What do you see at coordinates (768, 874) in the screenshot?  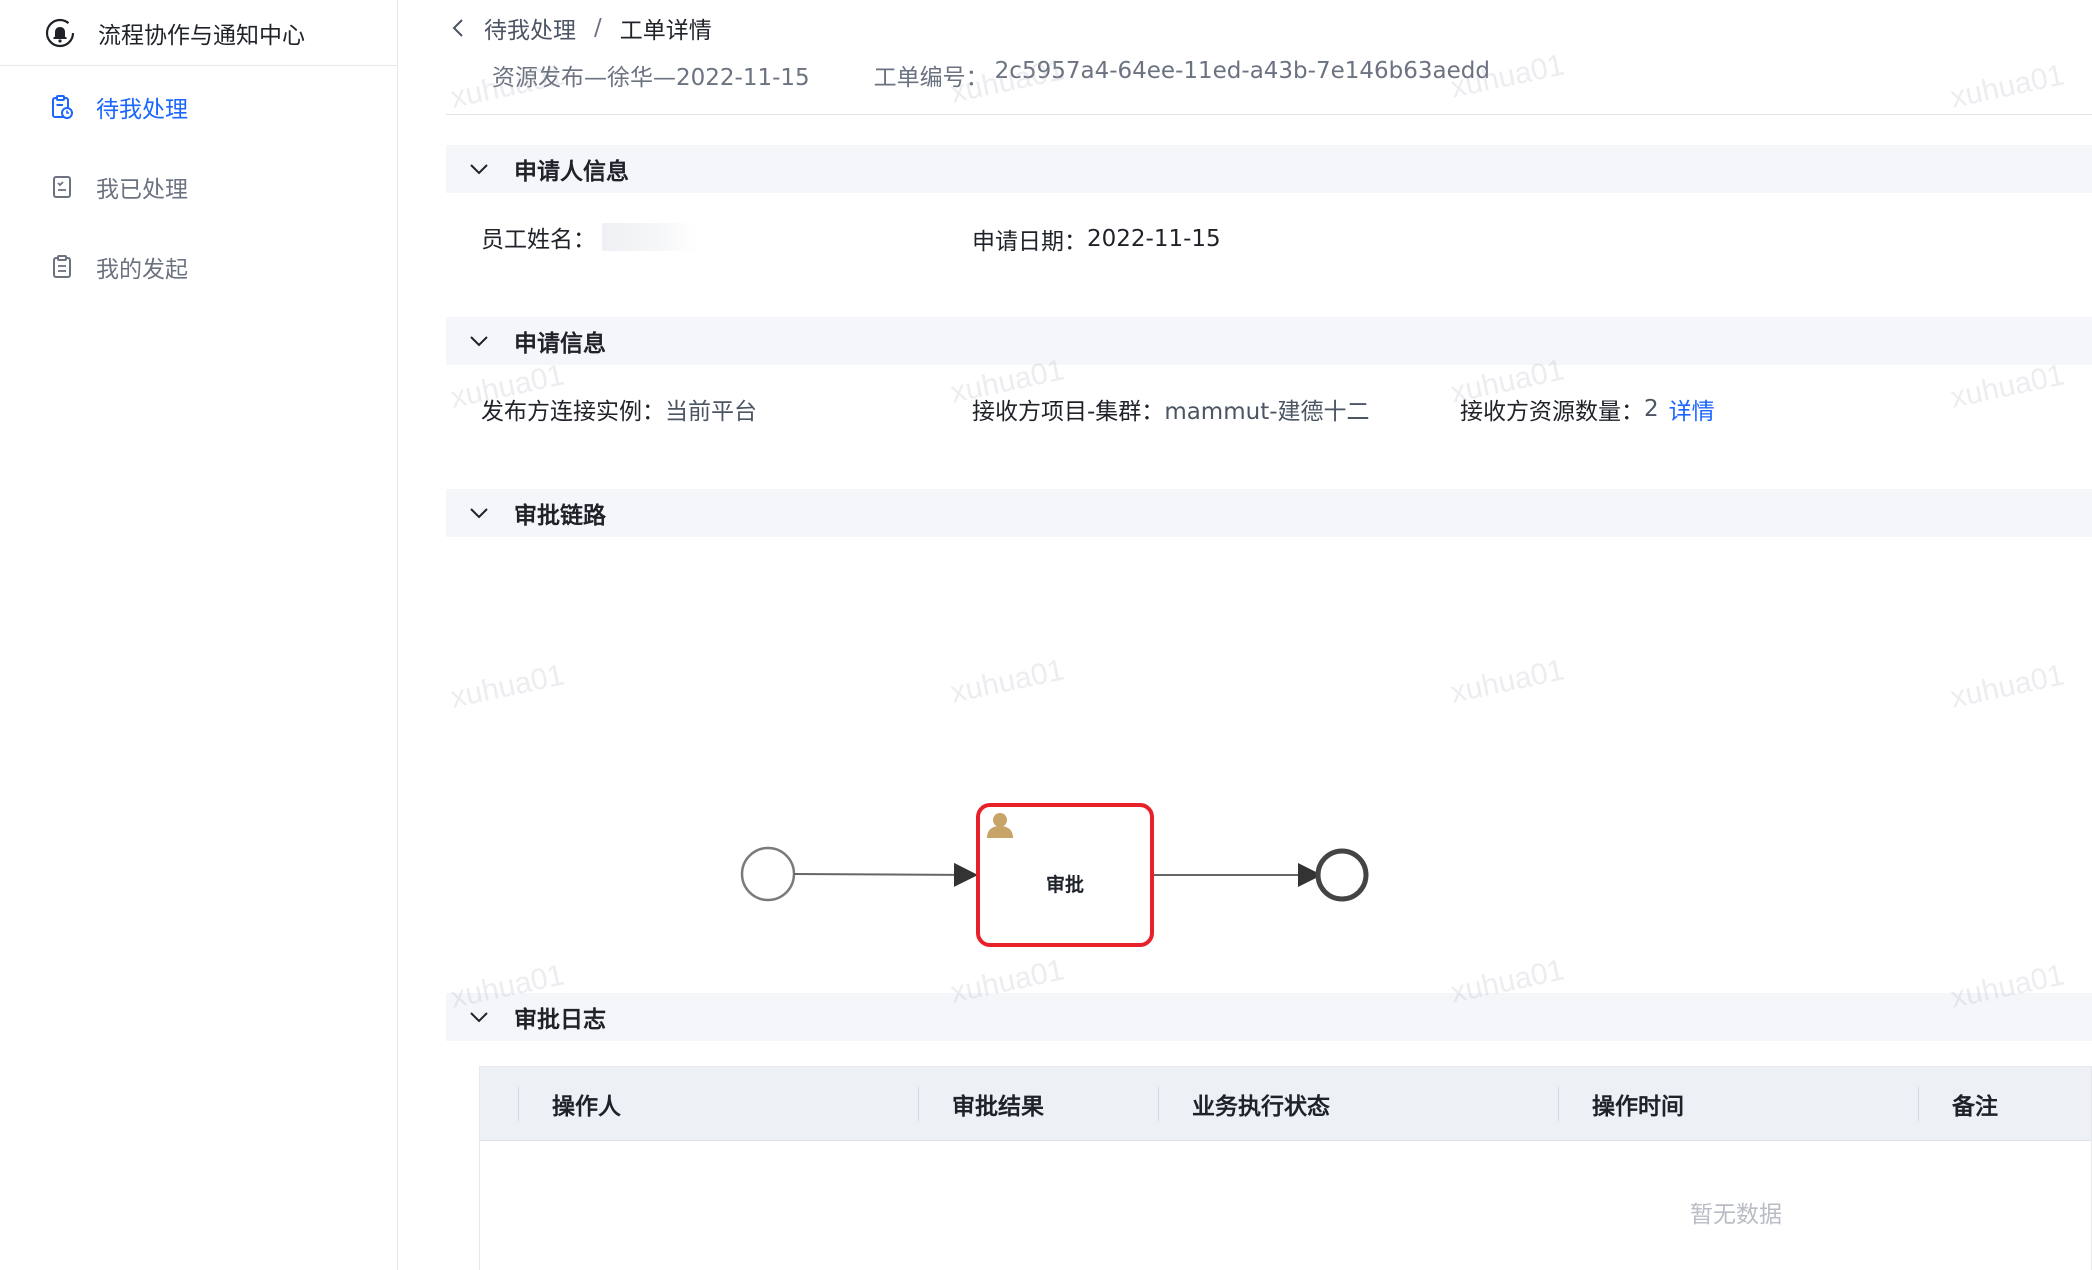 I see `flow-start-event` at bounding box center [768, 874].